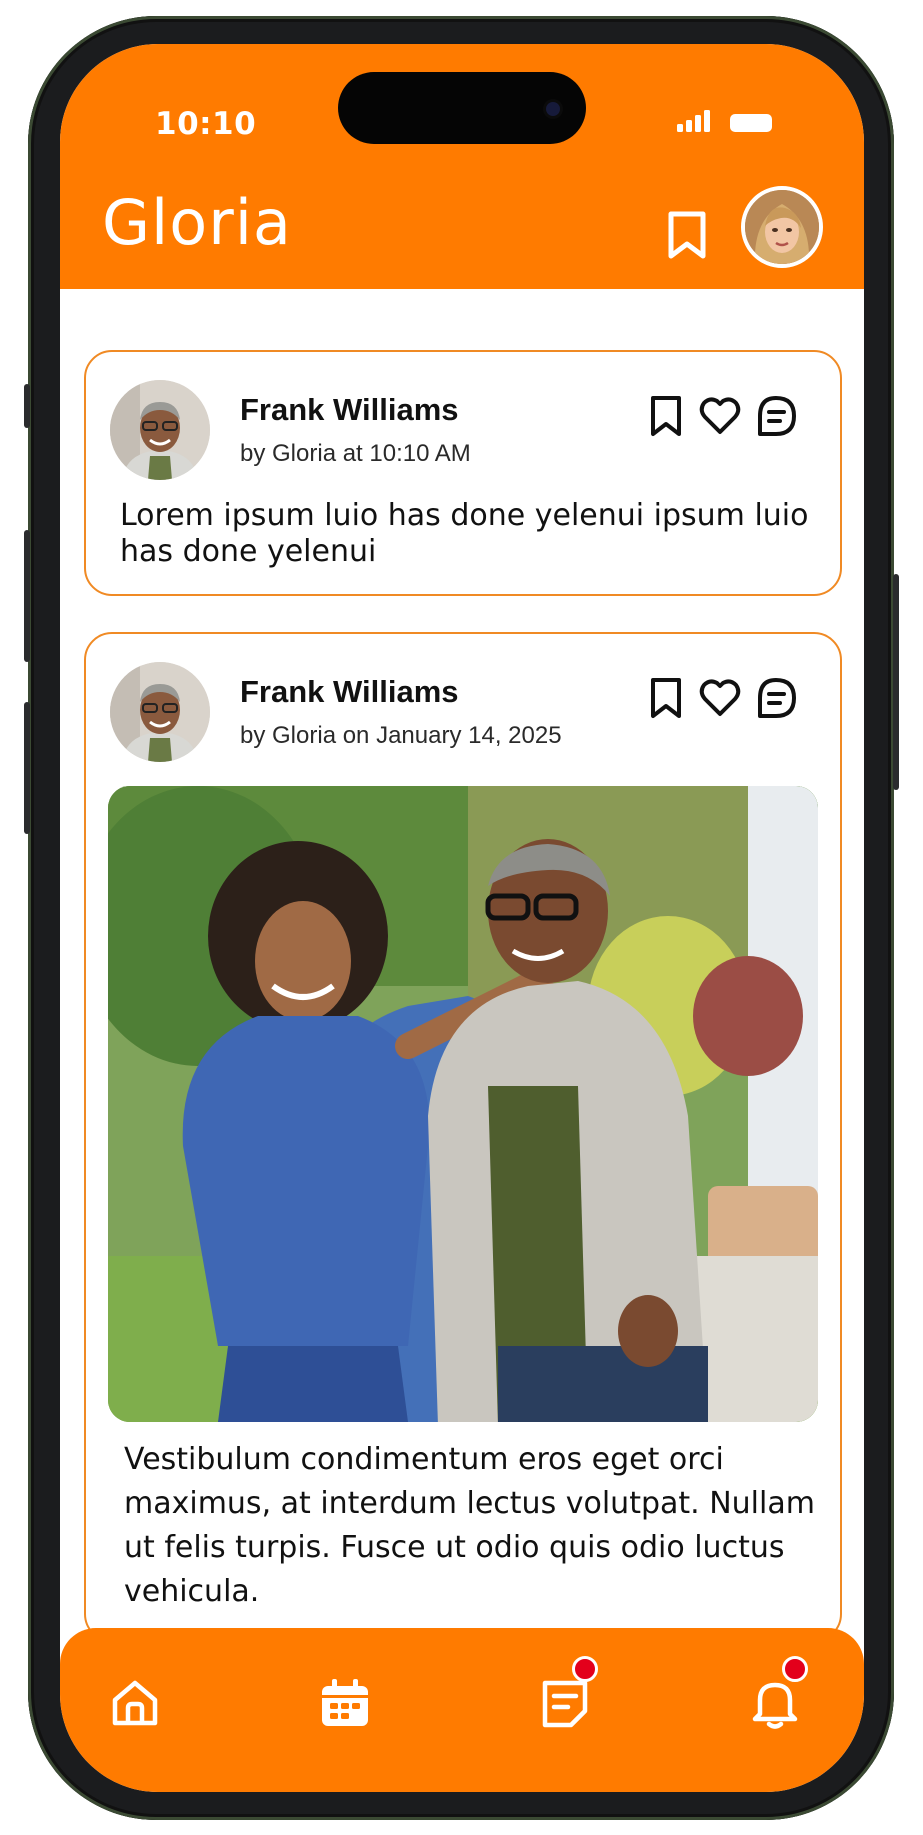  I want to click on front-camera, so click(553, 109).